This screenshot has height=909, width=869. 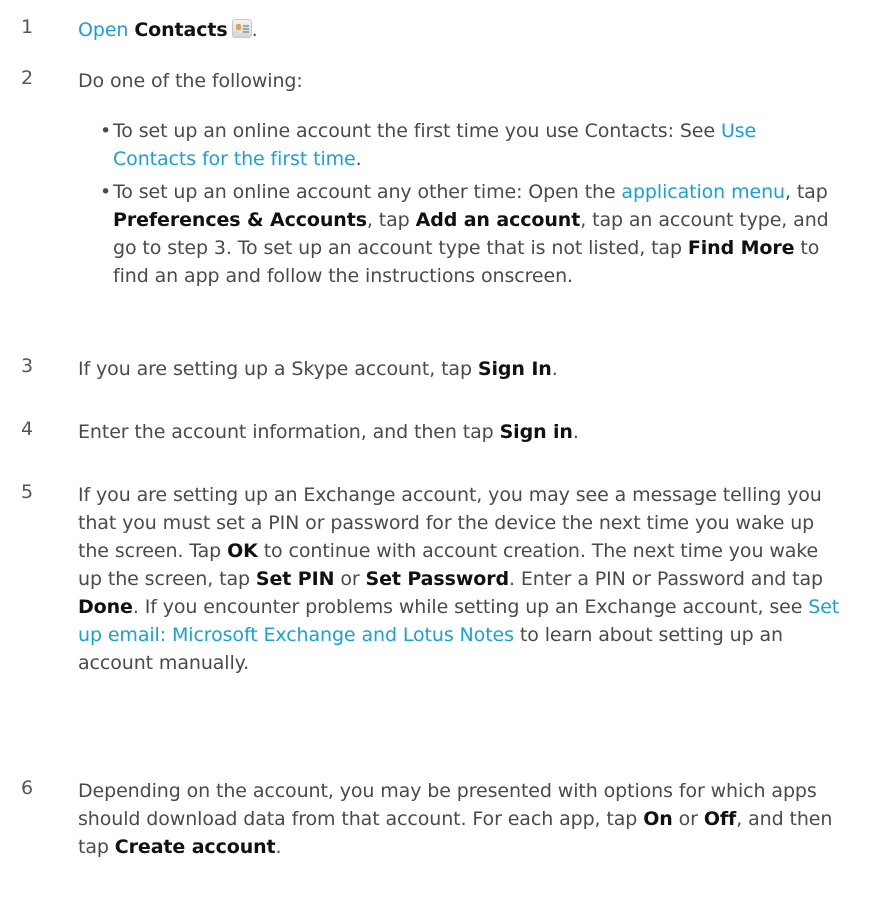 What do you see at coordinates (27, 366) in the screenshot?
I see `step-number: 3` at bounding box center [27, 366].